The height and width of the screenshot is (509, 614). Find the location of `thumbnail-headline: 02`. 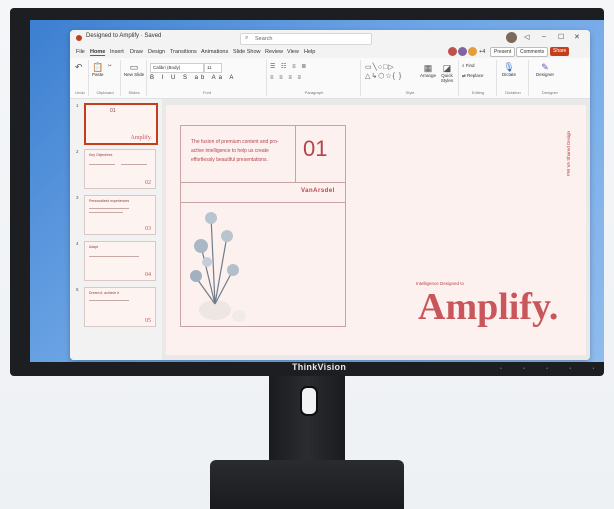

thumbnail-headline: 02 is located at coordinates (148, 183).